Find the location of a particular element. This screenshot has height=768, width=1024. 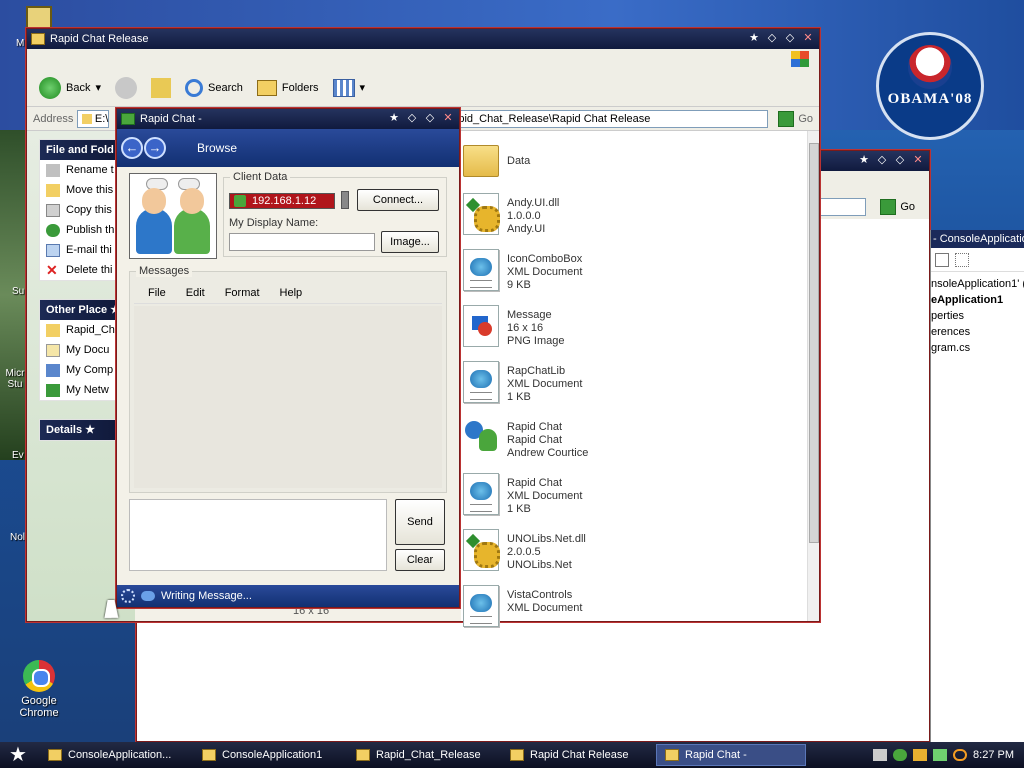

forward-button is located at coordinates (126, 88).